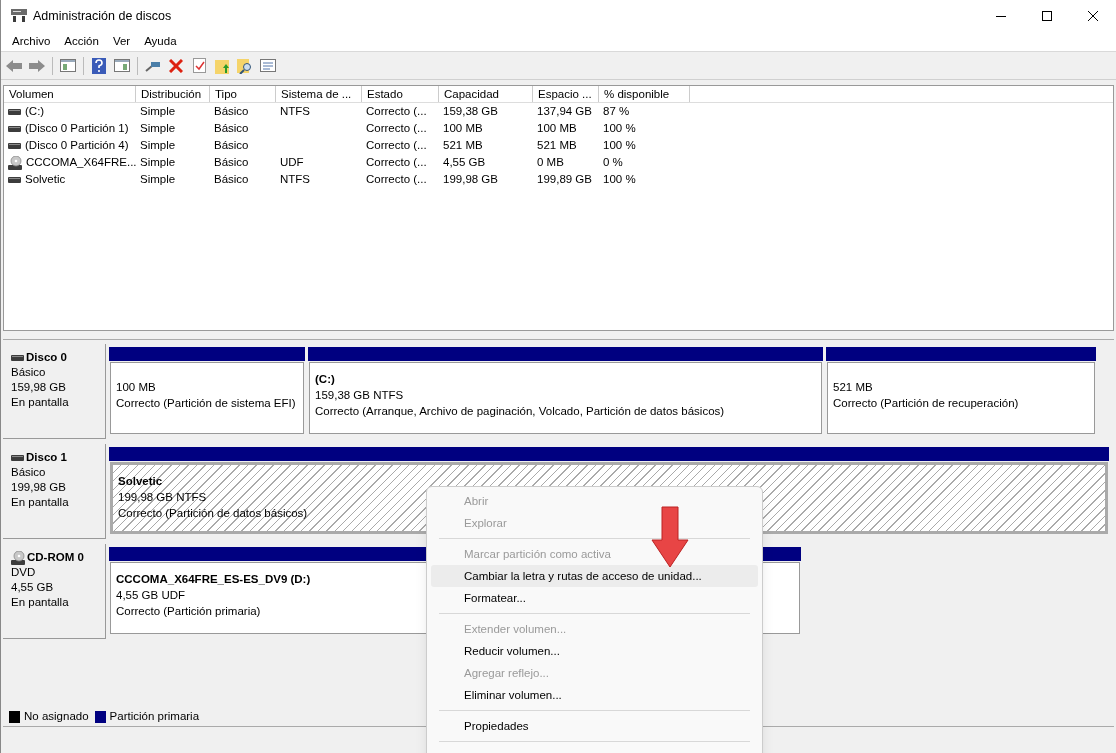  What do you see at coordinates (121, 41) in the screenshot?
I see `menu-item: Ver` at bounding box center [121, 41].